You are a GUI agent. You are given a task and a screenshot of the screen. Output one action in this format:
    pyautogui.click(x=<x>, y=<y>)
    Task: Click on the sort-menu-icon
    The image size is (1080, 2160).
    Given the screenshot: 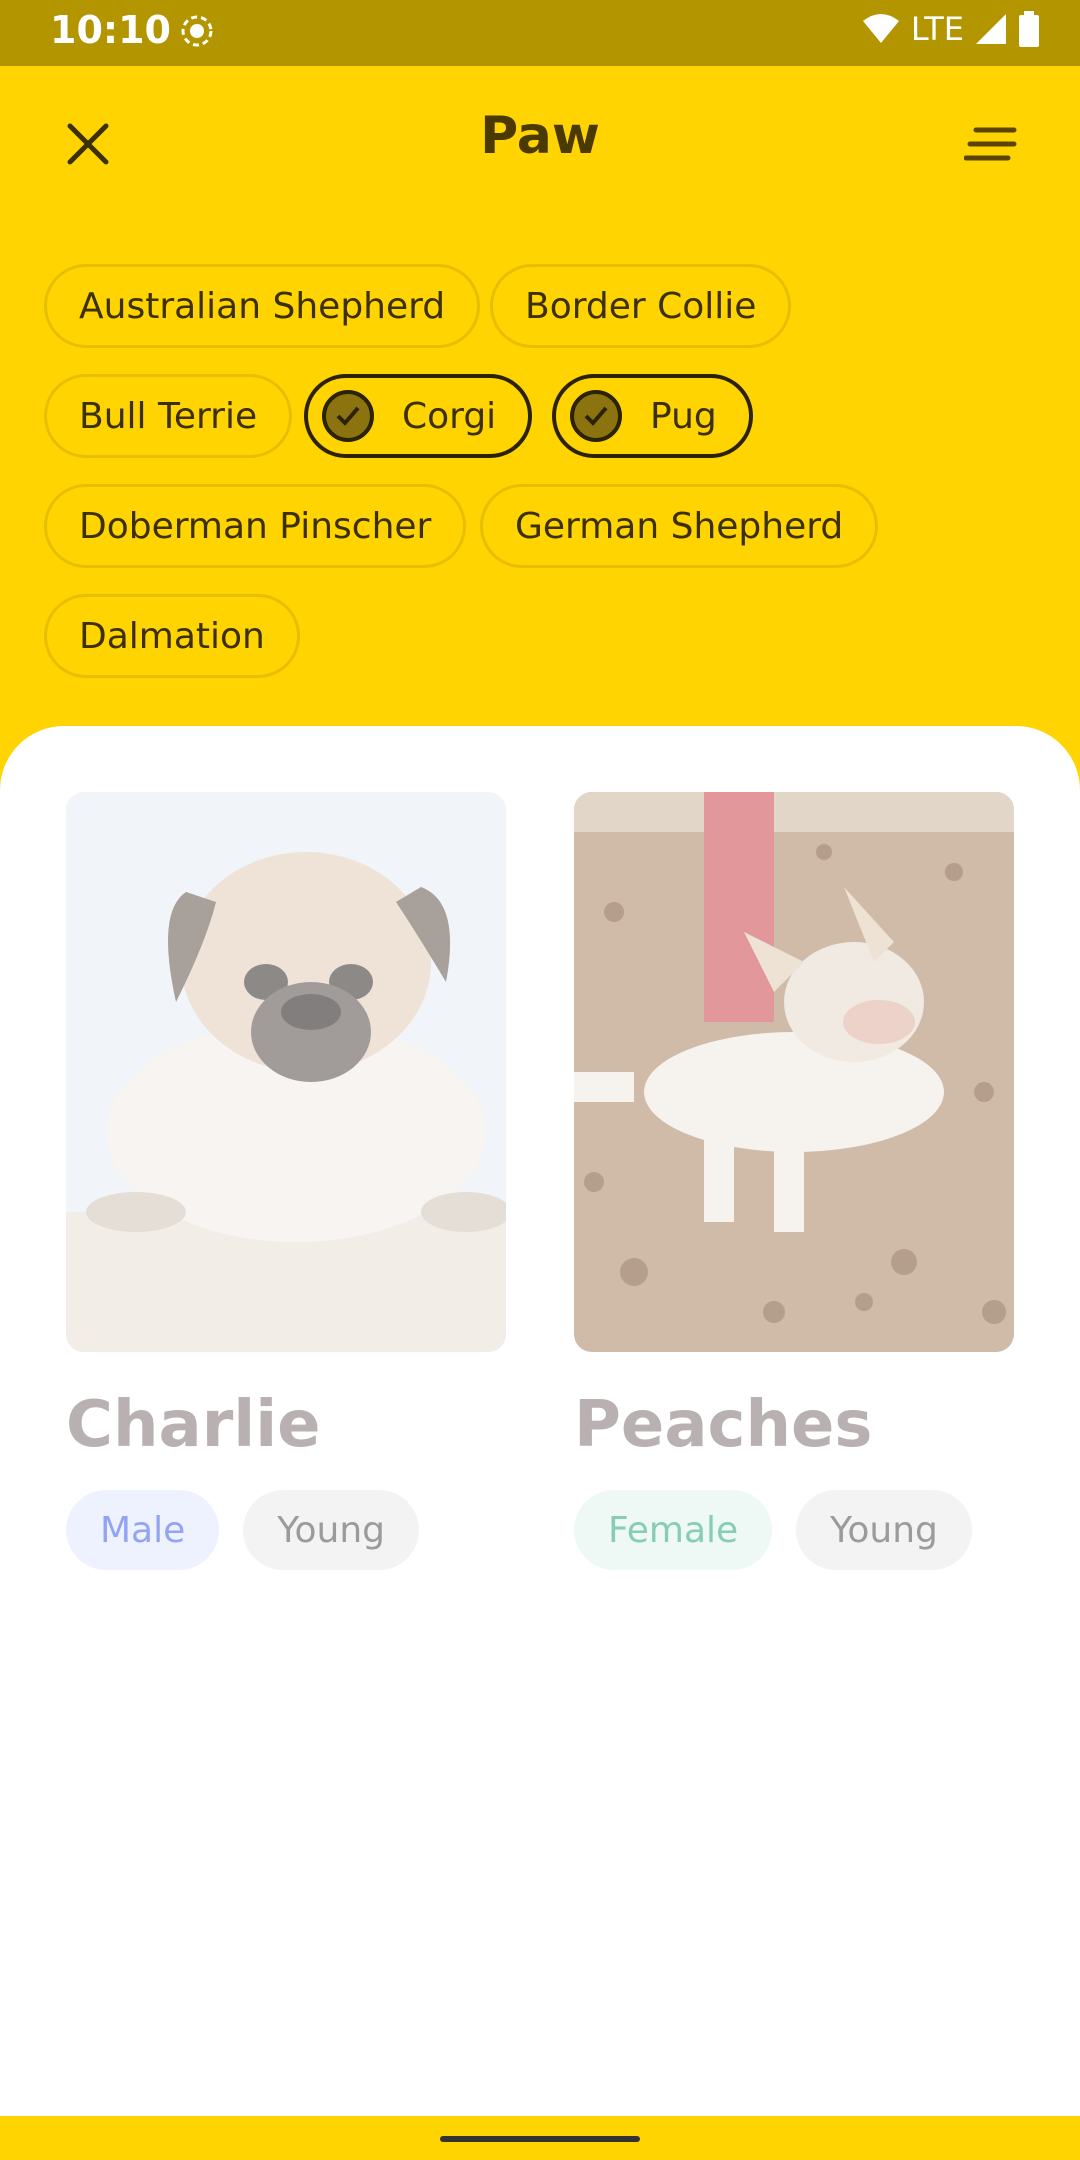 What is the action you would take?
    pyautogui.click(x=992, y=144)
    